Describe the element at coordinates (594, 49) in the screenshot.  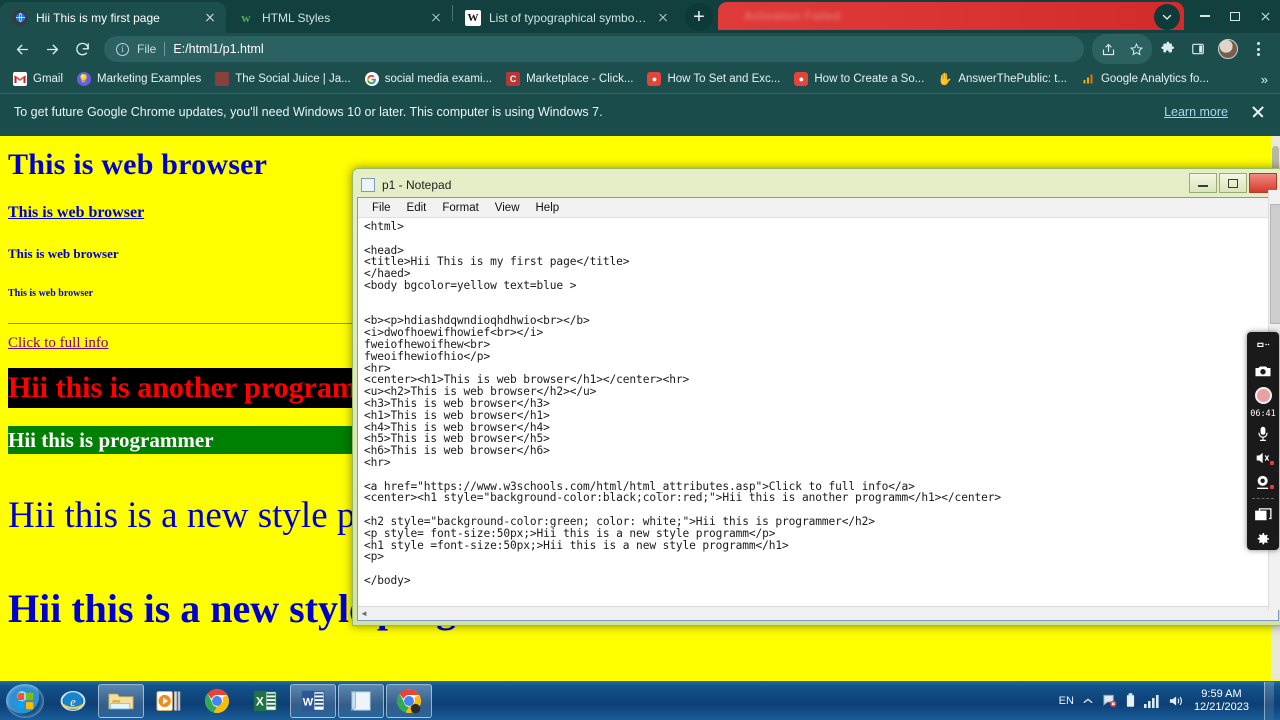
I see `address-bar: i File E:/html1/p1.html` at that location.